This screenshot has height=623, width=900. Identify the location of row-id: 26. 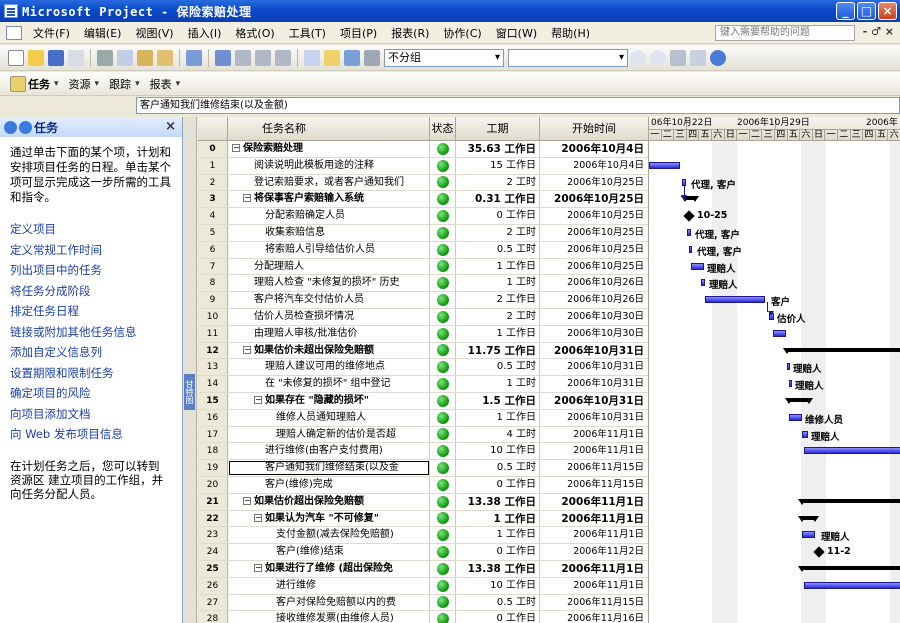
(213, 585).